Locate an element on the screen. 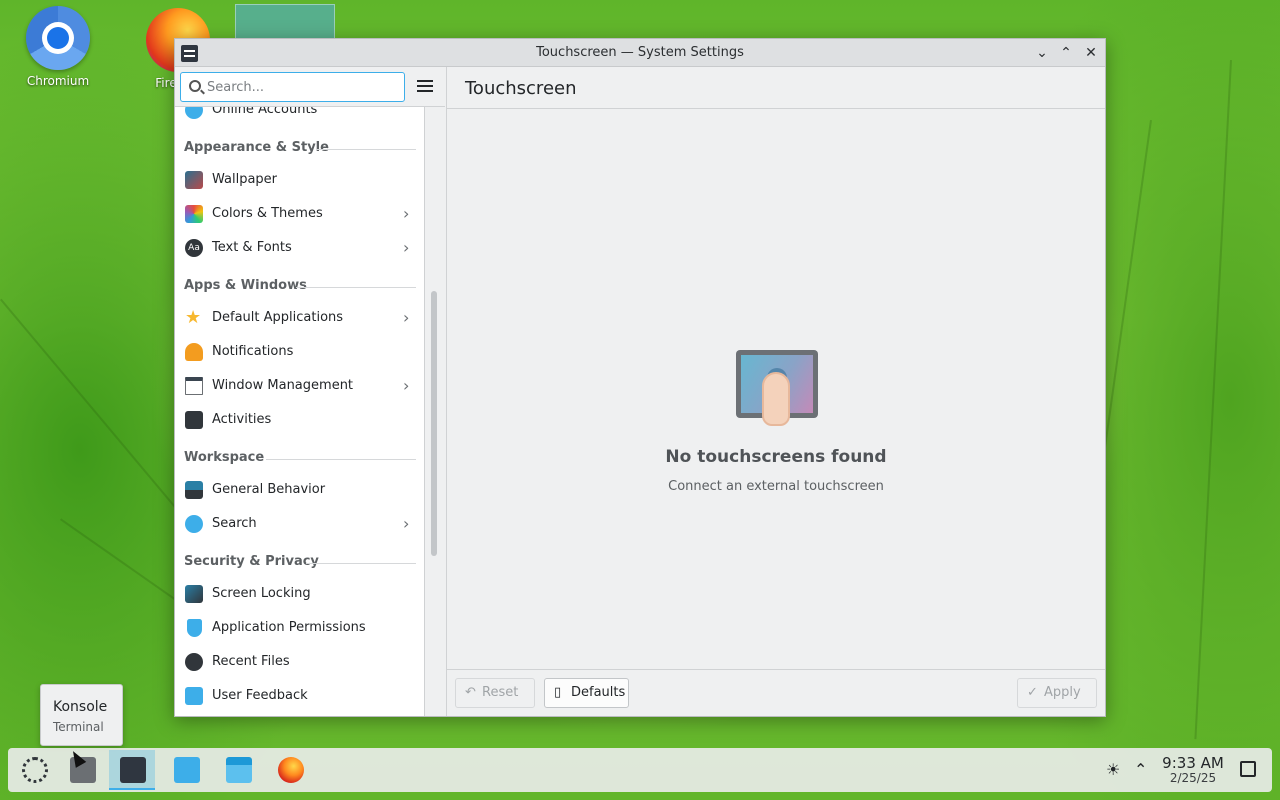 The height and width of the screenshot is (800, 1280). app-launcher-button is located at coordinates (34, 770).